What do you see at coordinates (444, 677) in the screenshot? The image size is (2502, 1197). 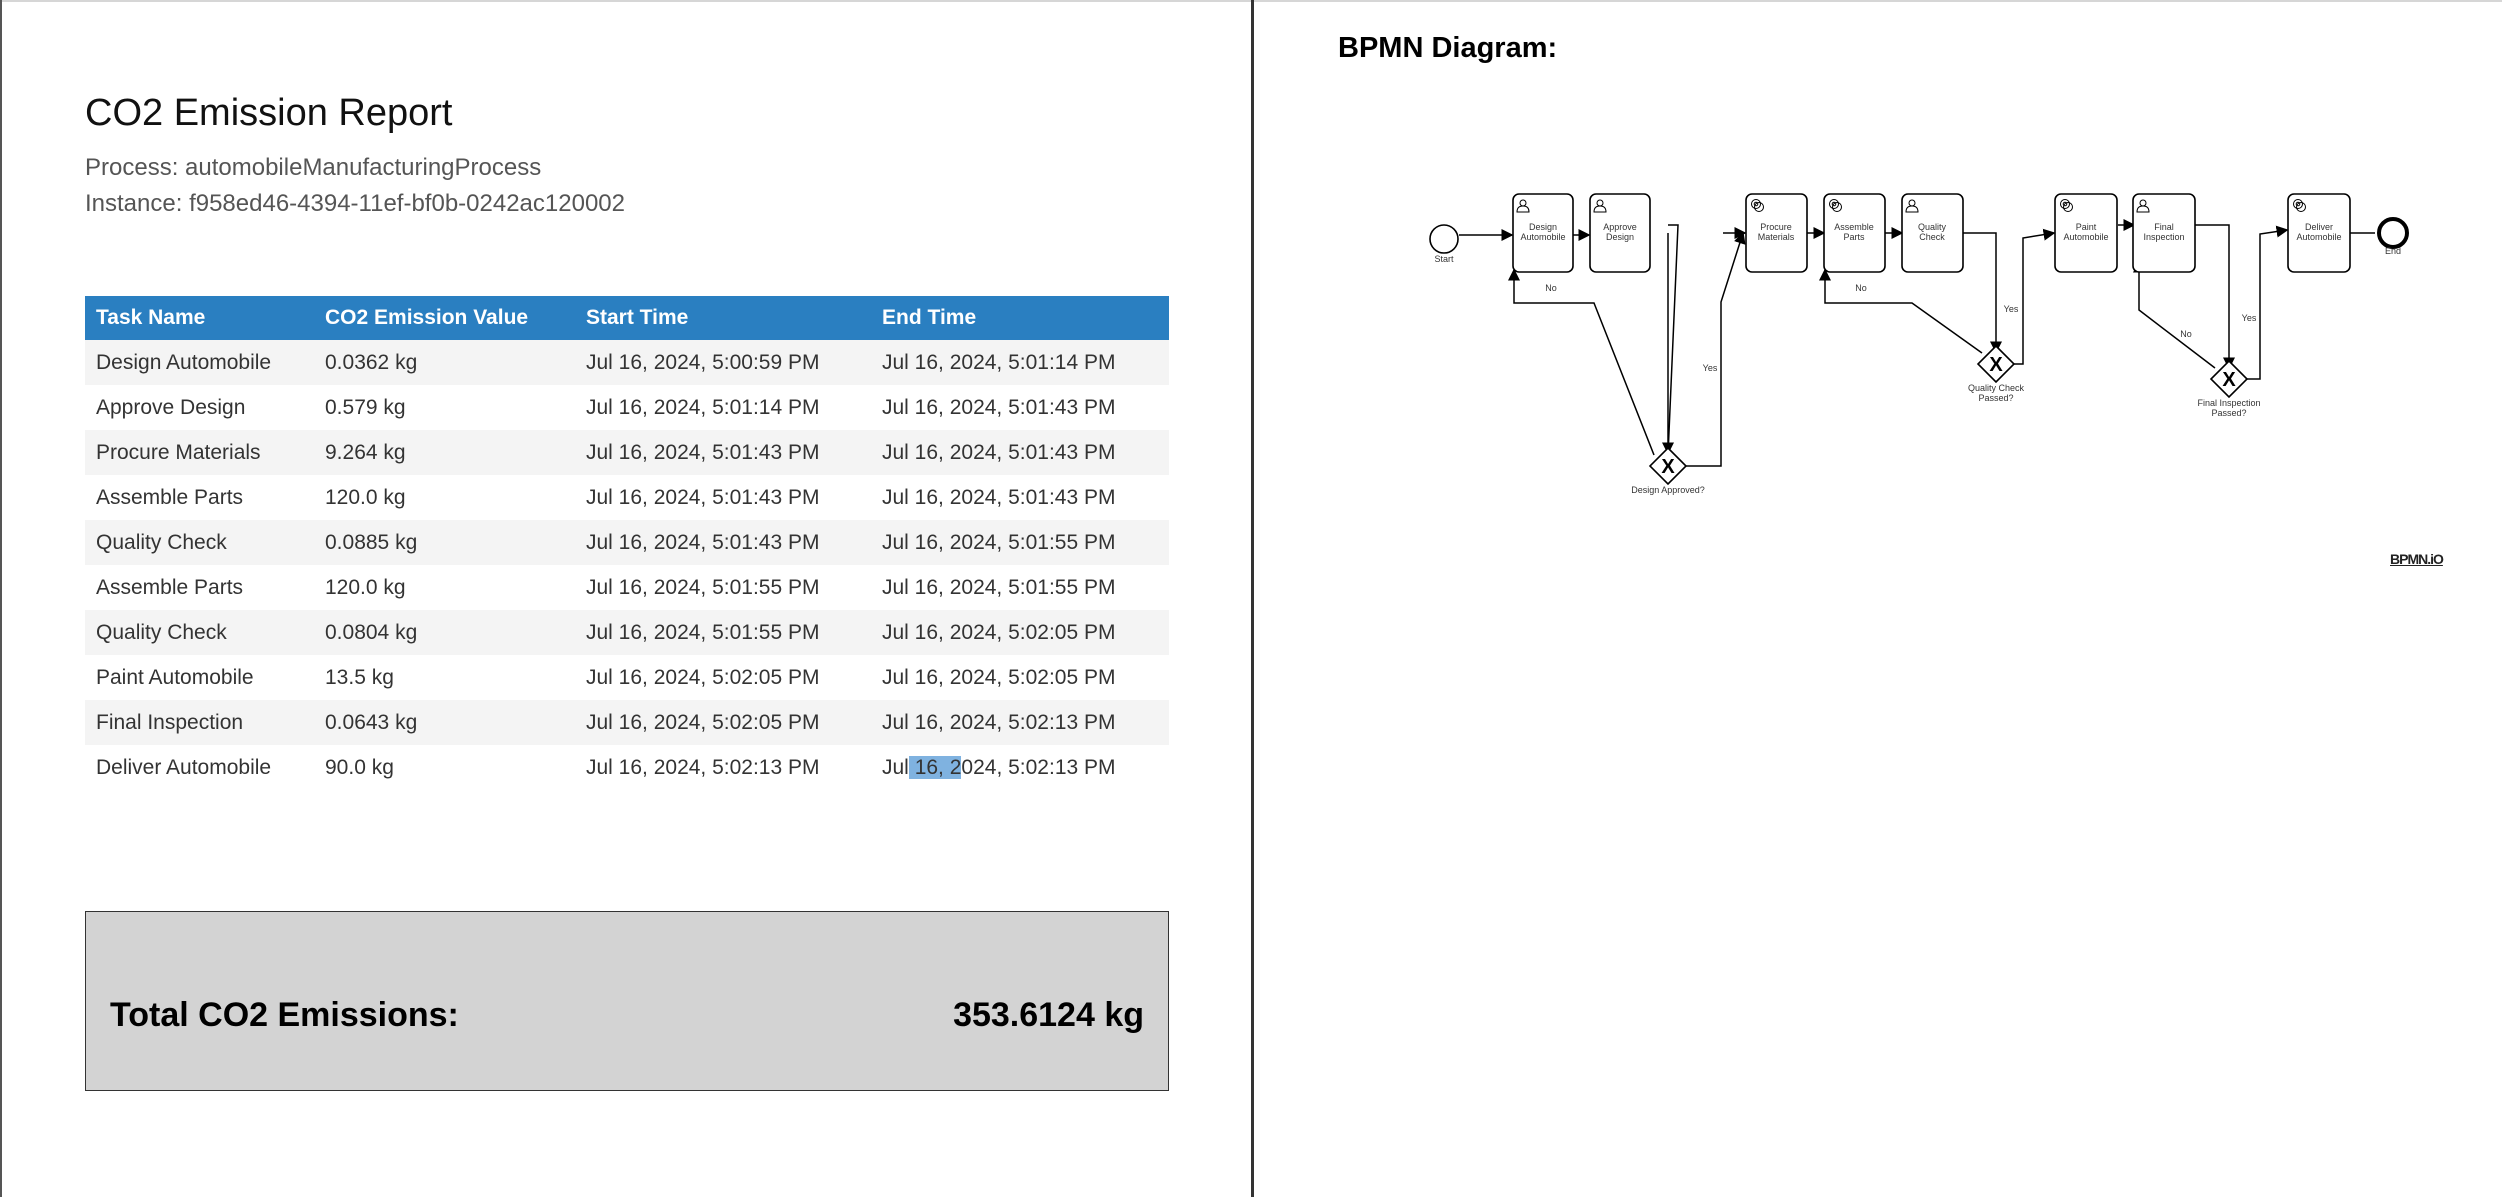 I see `co2-value-cell: 13.5 kg` at bounding box center [444, 677].